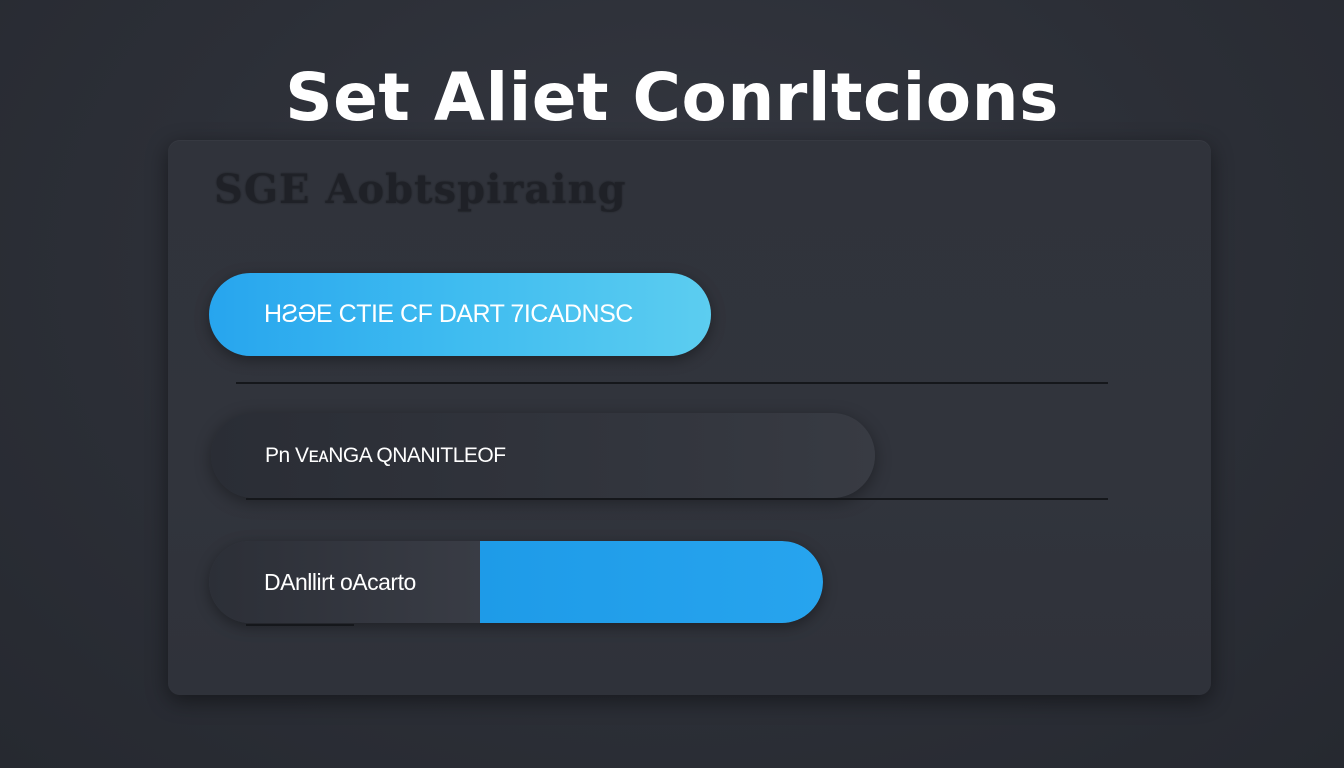  I want to click on toggle-label: DAnllirt oAcarto, so click(340, 581).